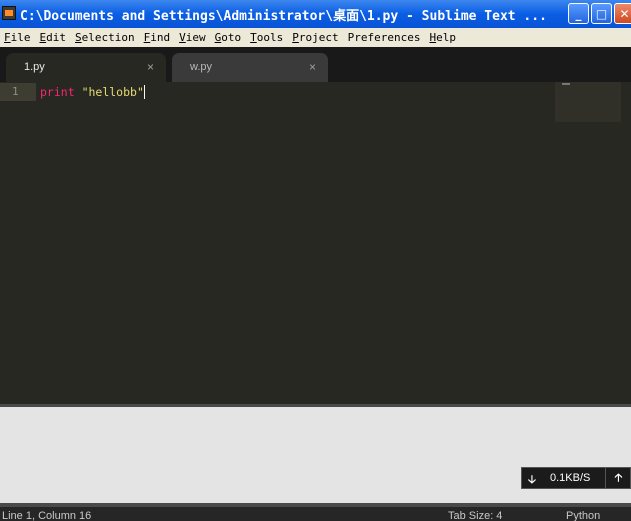 The image size is (631, 521). What do you see at coordinates (588, 102) in the screenshot?
I see `minimap` at bounding box center [588, 102].